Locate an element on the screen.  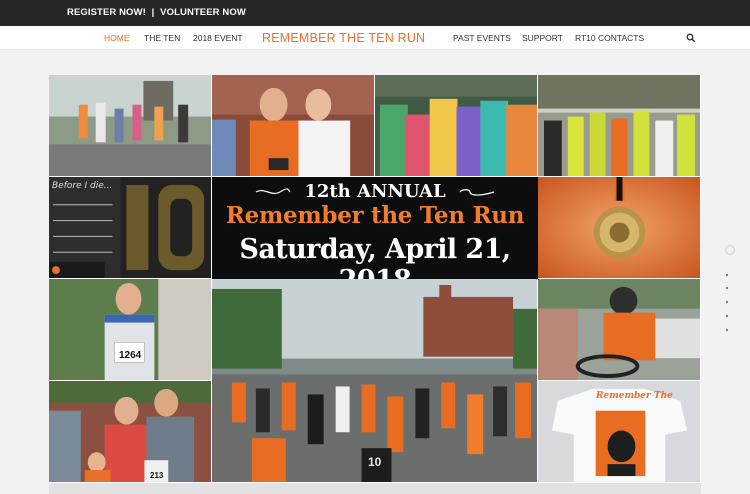
banner-date: Saturday, April 21, 2018 is located at coordinates (375, 256).